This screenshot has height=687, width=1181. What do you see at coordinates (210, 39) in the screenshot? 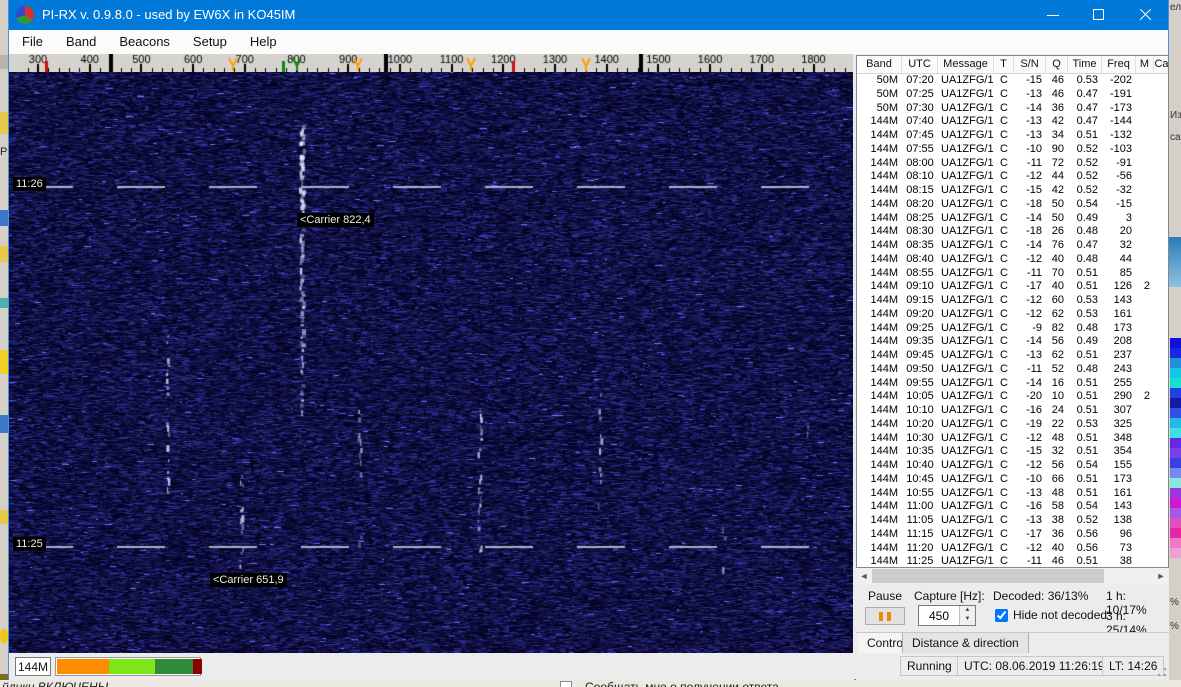
I see `menu-setup: Setup` at bounding box center [210, 39].